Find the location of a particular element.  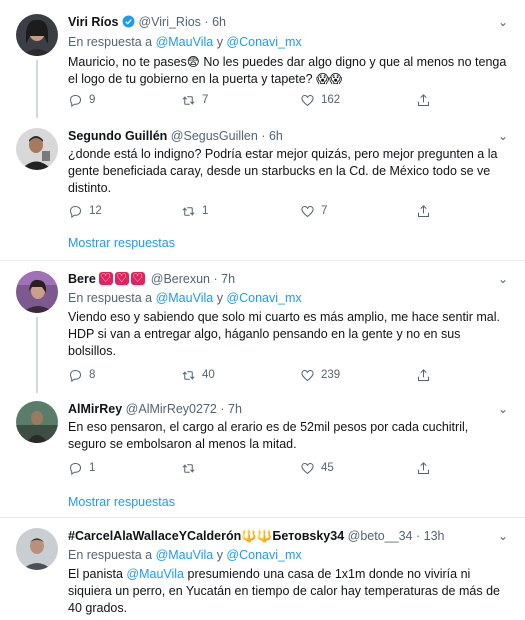

handle: @Viri_Rios is located at coordinates (169, 22).